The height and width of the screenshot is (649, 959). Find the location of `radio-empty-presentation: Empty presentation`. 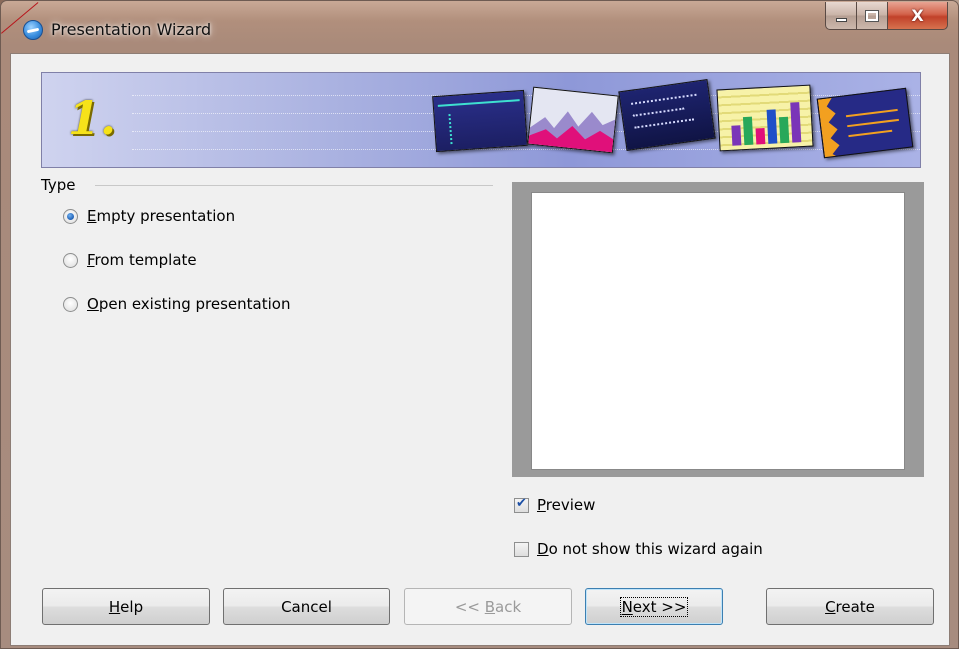

radio-empty-presentation: Empty presentation is located at coordinates (149, 216).